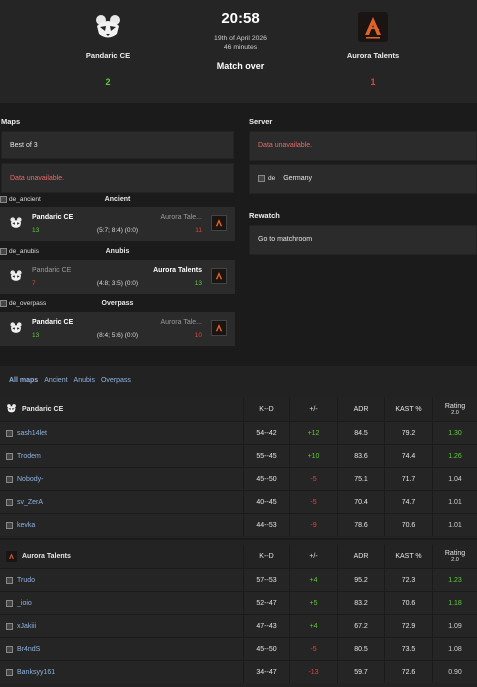  I want to click on player-kast: 73.5, so click(408, 649).